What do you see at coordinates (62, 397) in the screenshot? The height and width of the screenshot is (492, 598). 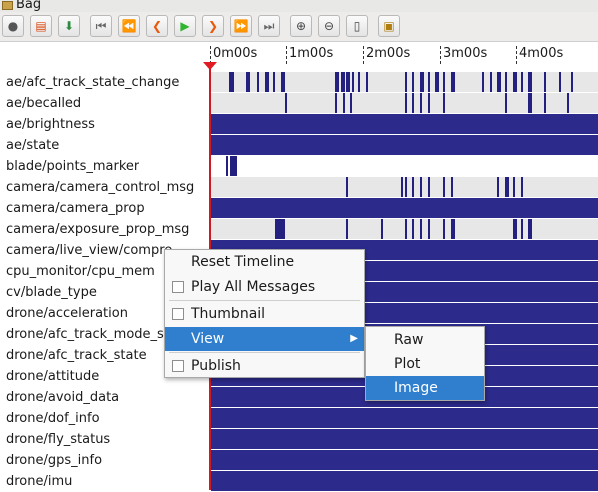 I see `topic-label: drone/avoid_data` at bounding box center [62, 397].